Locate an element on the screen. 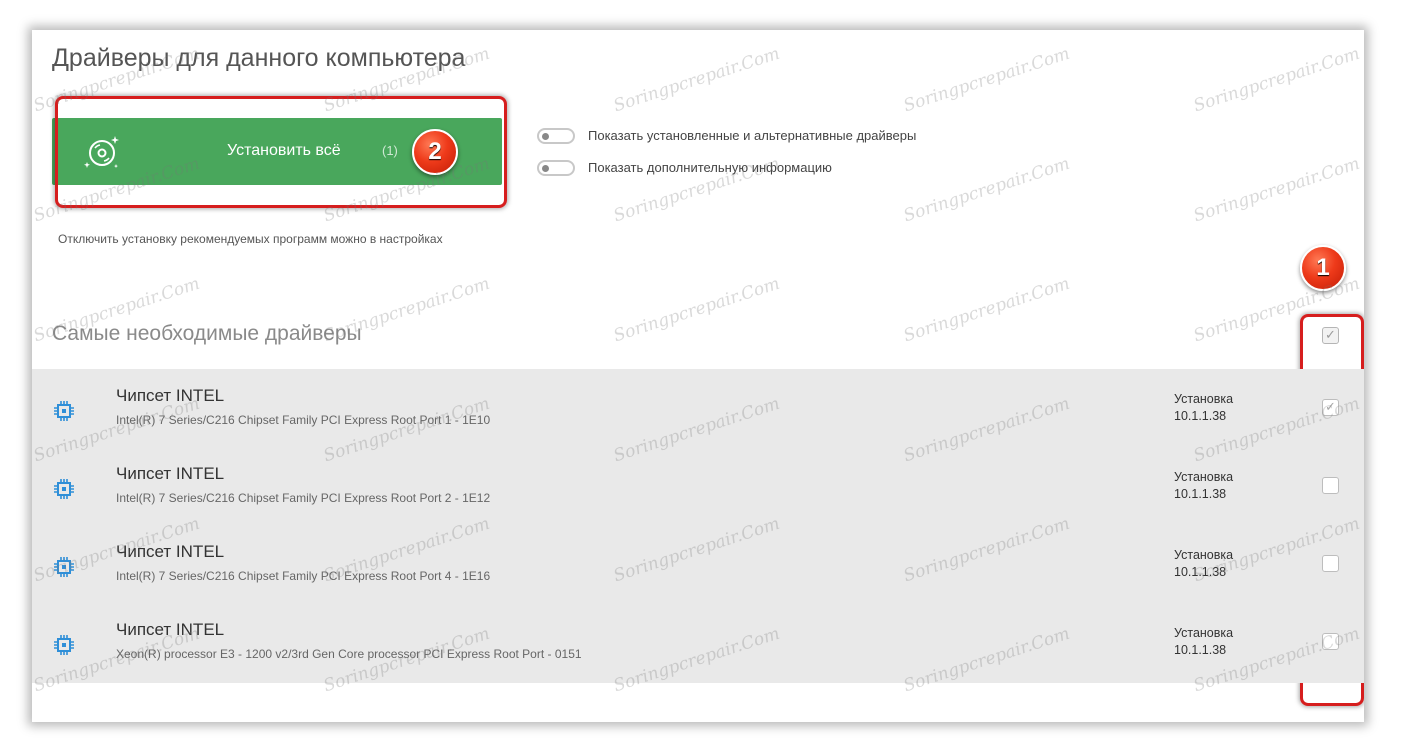 The height and width of the screenshot is (755, 1412). show-more-info-option: Показать дополнительную информацию is located at coordinates (747, 170).